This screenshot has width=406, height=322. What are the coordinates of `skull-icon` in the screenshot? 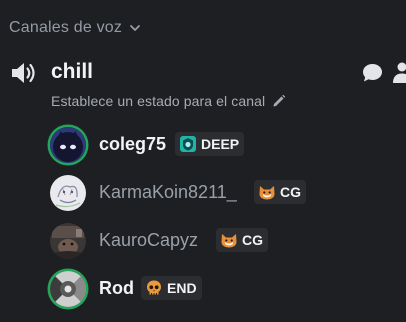 It's located at (154, 287).